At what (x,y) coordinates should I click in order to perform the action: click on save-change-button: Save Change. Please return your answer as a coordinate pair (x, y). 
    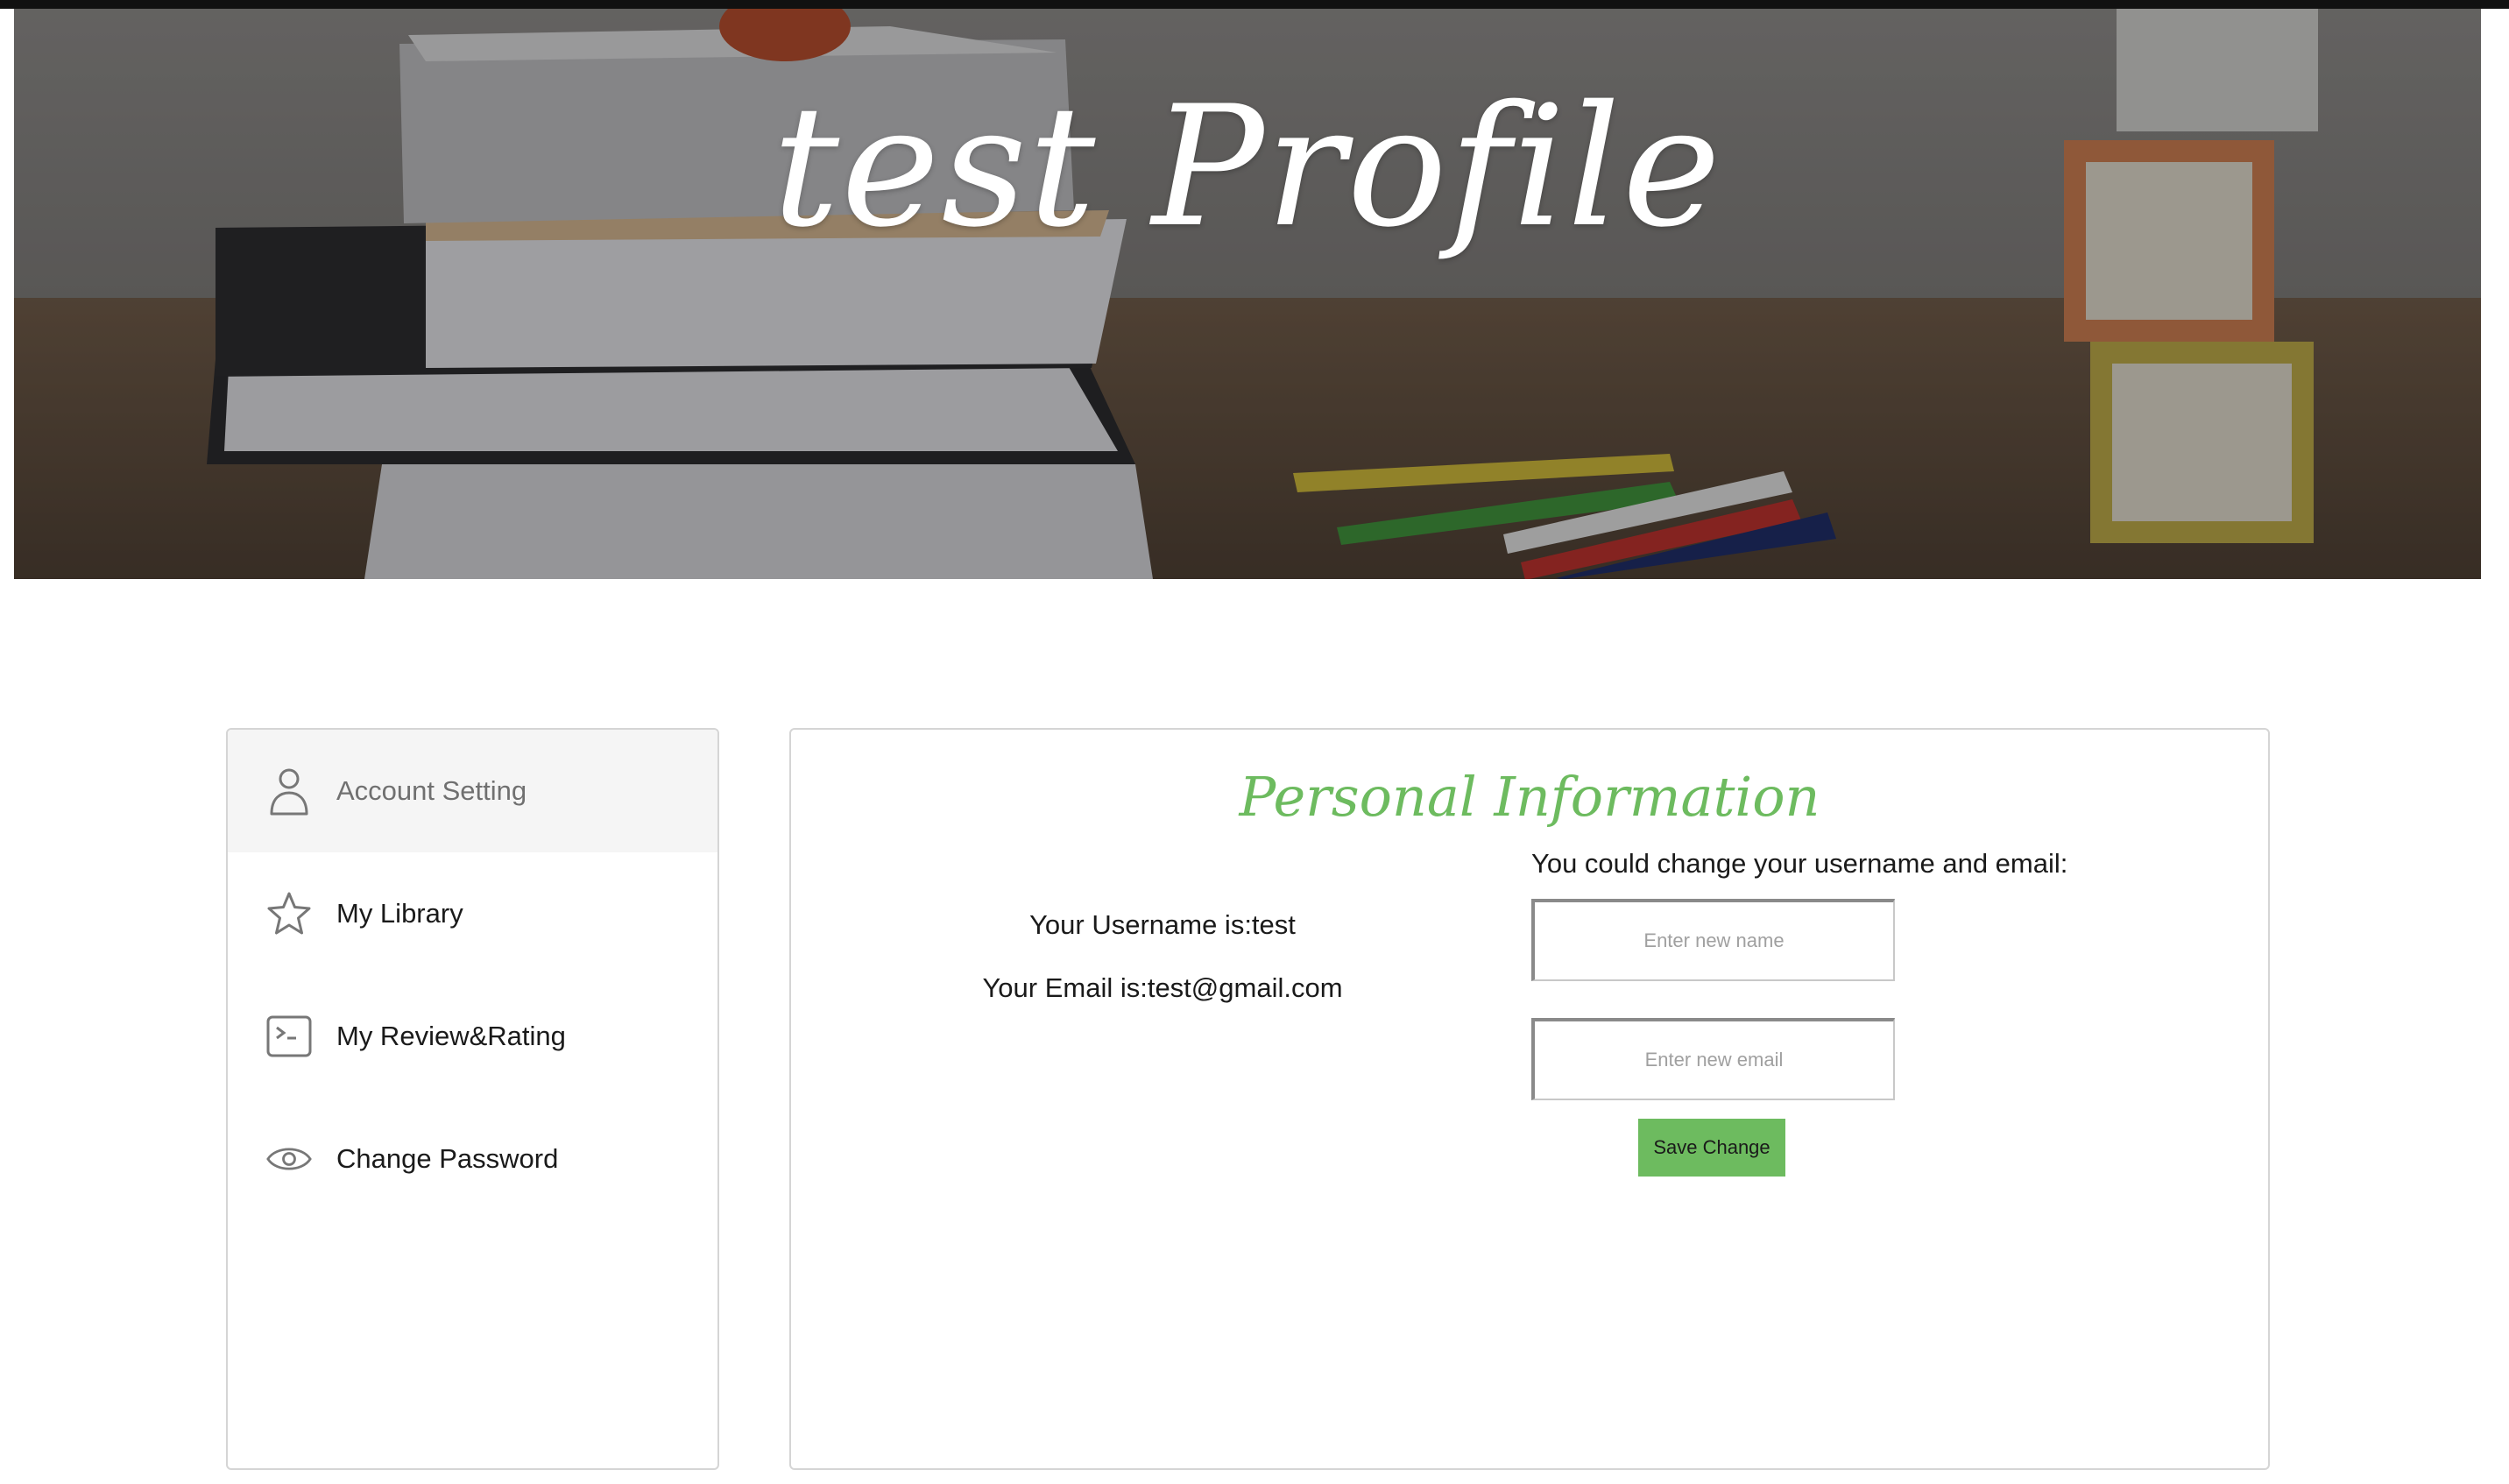
    Looking at the image, I should click on (1712, 1148).